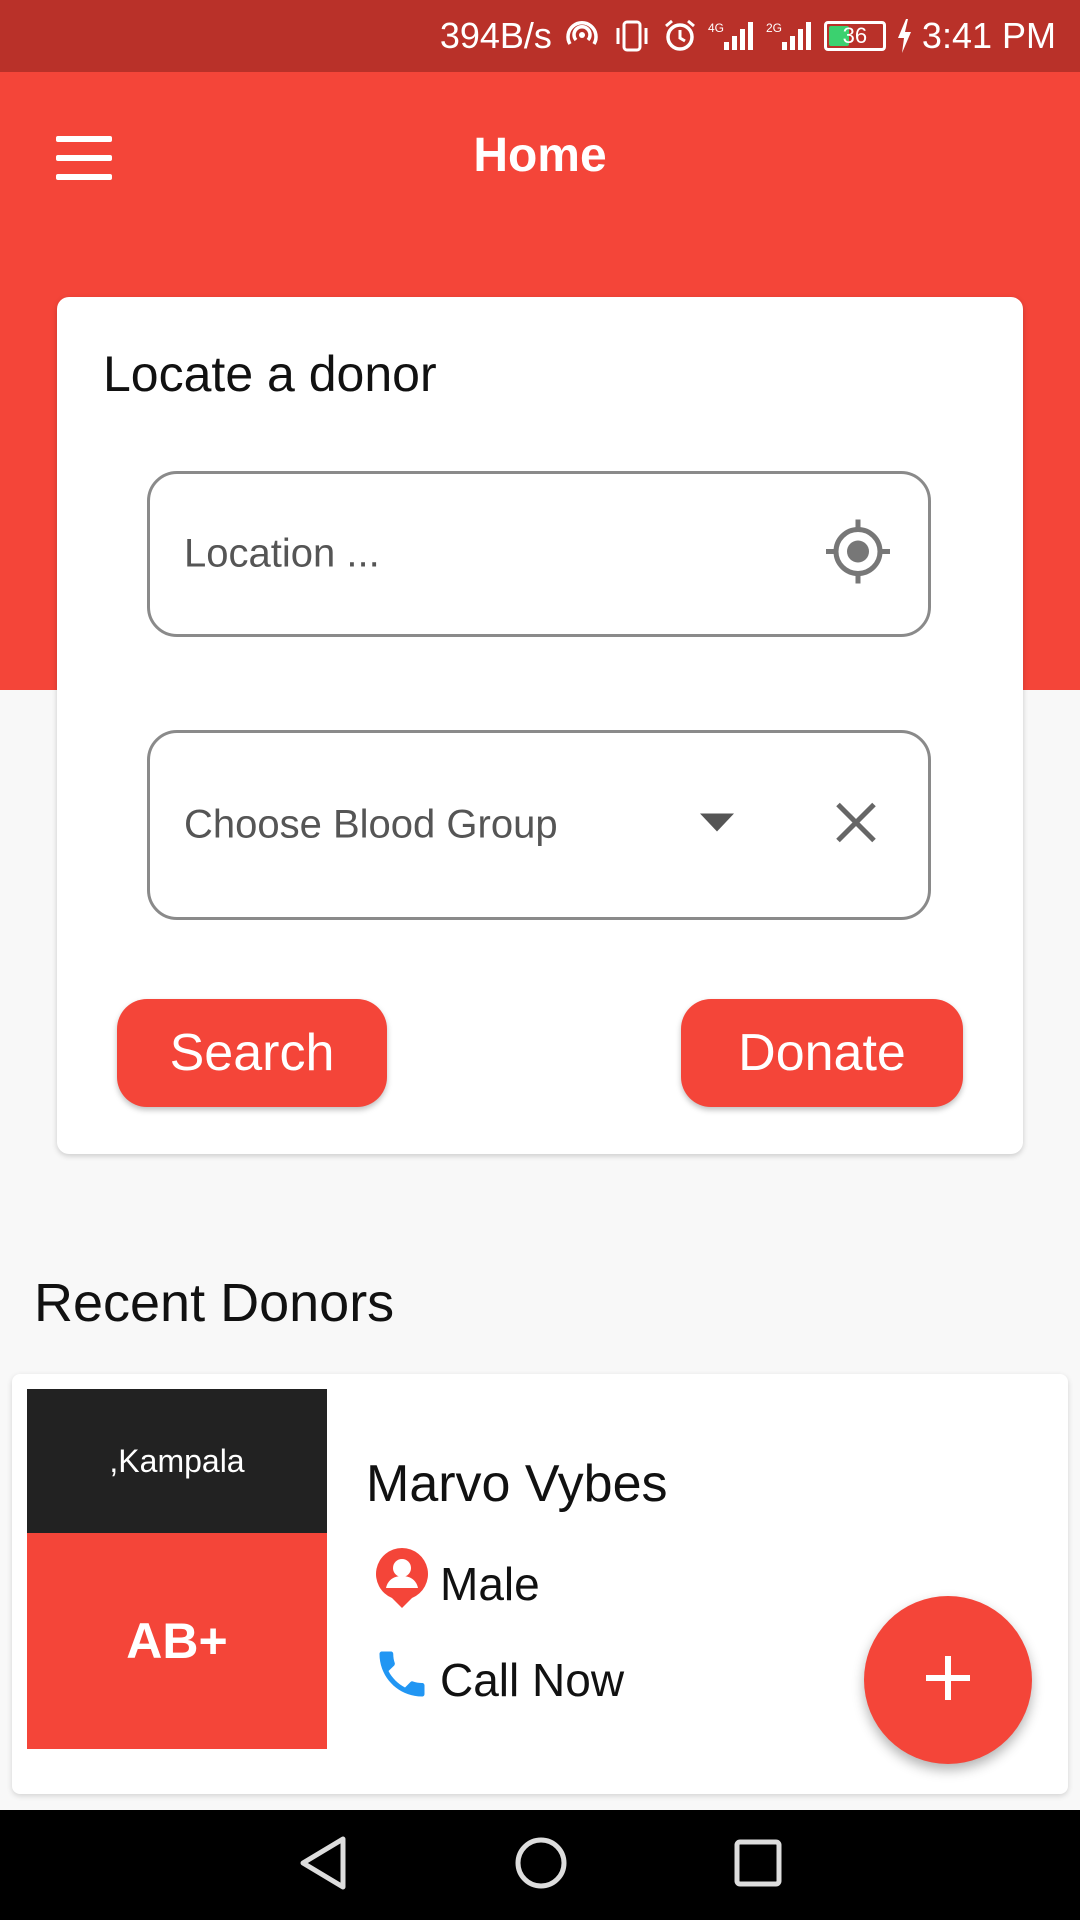 This screenshot has height=1920, width=1080. I want to click on donate-button: Donate, so click(822, 1053).